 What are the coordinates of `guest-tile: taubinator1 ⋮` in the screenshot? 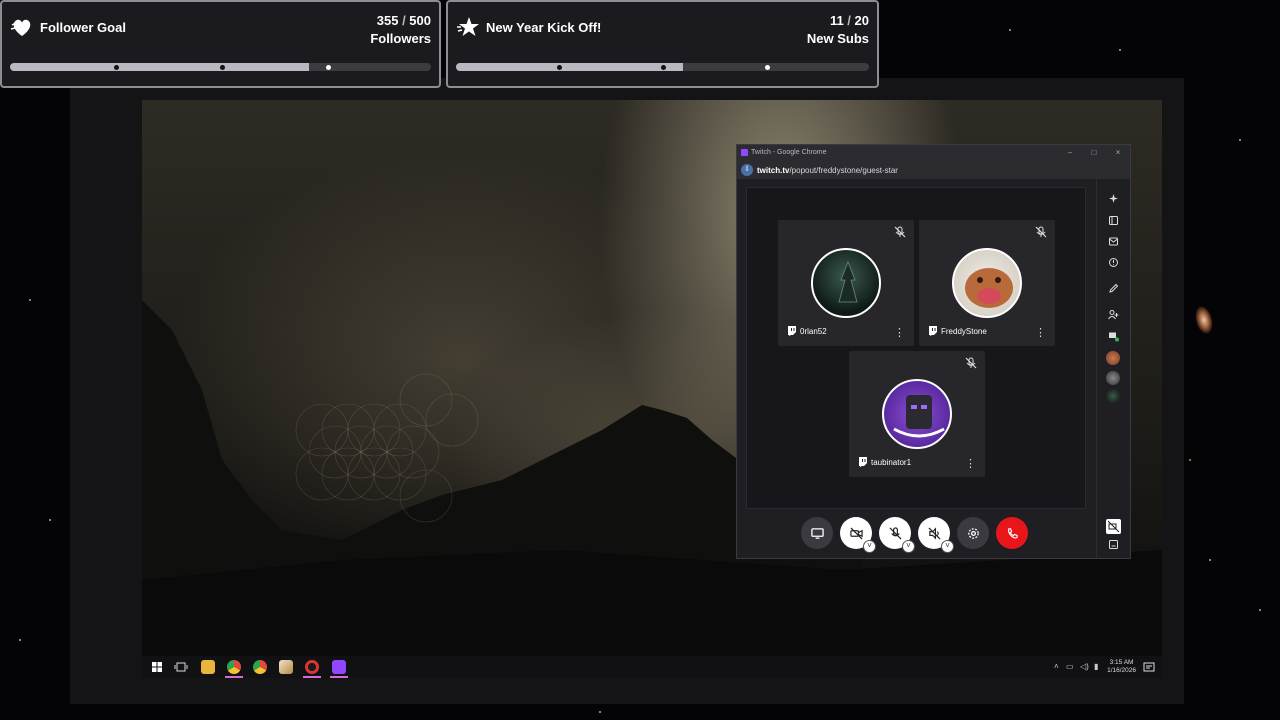 It's located at (917, 414).